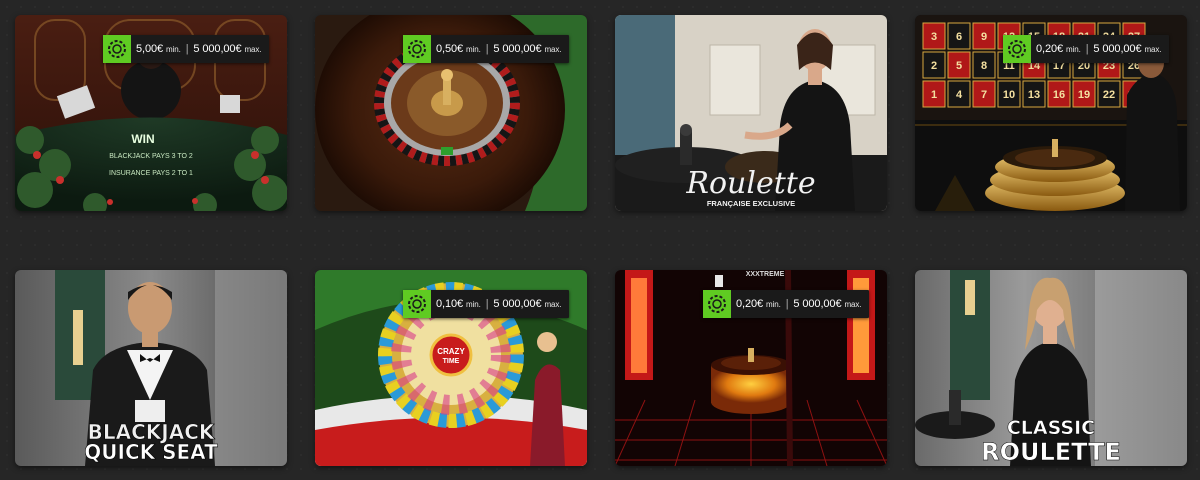 The width and height of the screenshot is (1200, 480). I want to click on game-tile-xxxtreme-roulette: XXXTREME 0,20€ min. | 5 000,00€ max., so click(751, 368).